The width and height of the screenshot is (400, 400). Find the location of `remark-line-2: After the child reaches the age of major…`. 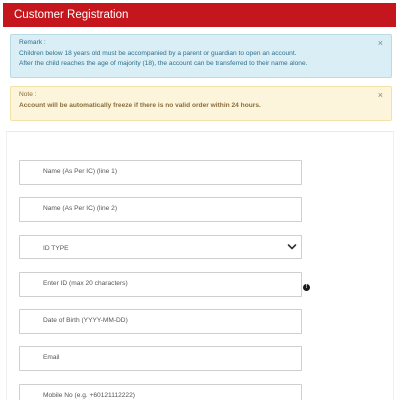

remark-line-2: After the child reaches the age of major… is located at coordinates (163, 63).